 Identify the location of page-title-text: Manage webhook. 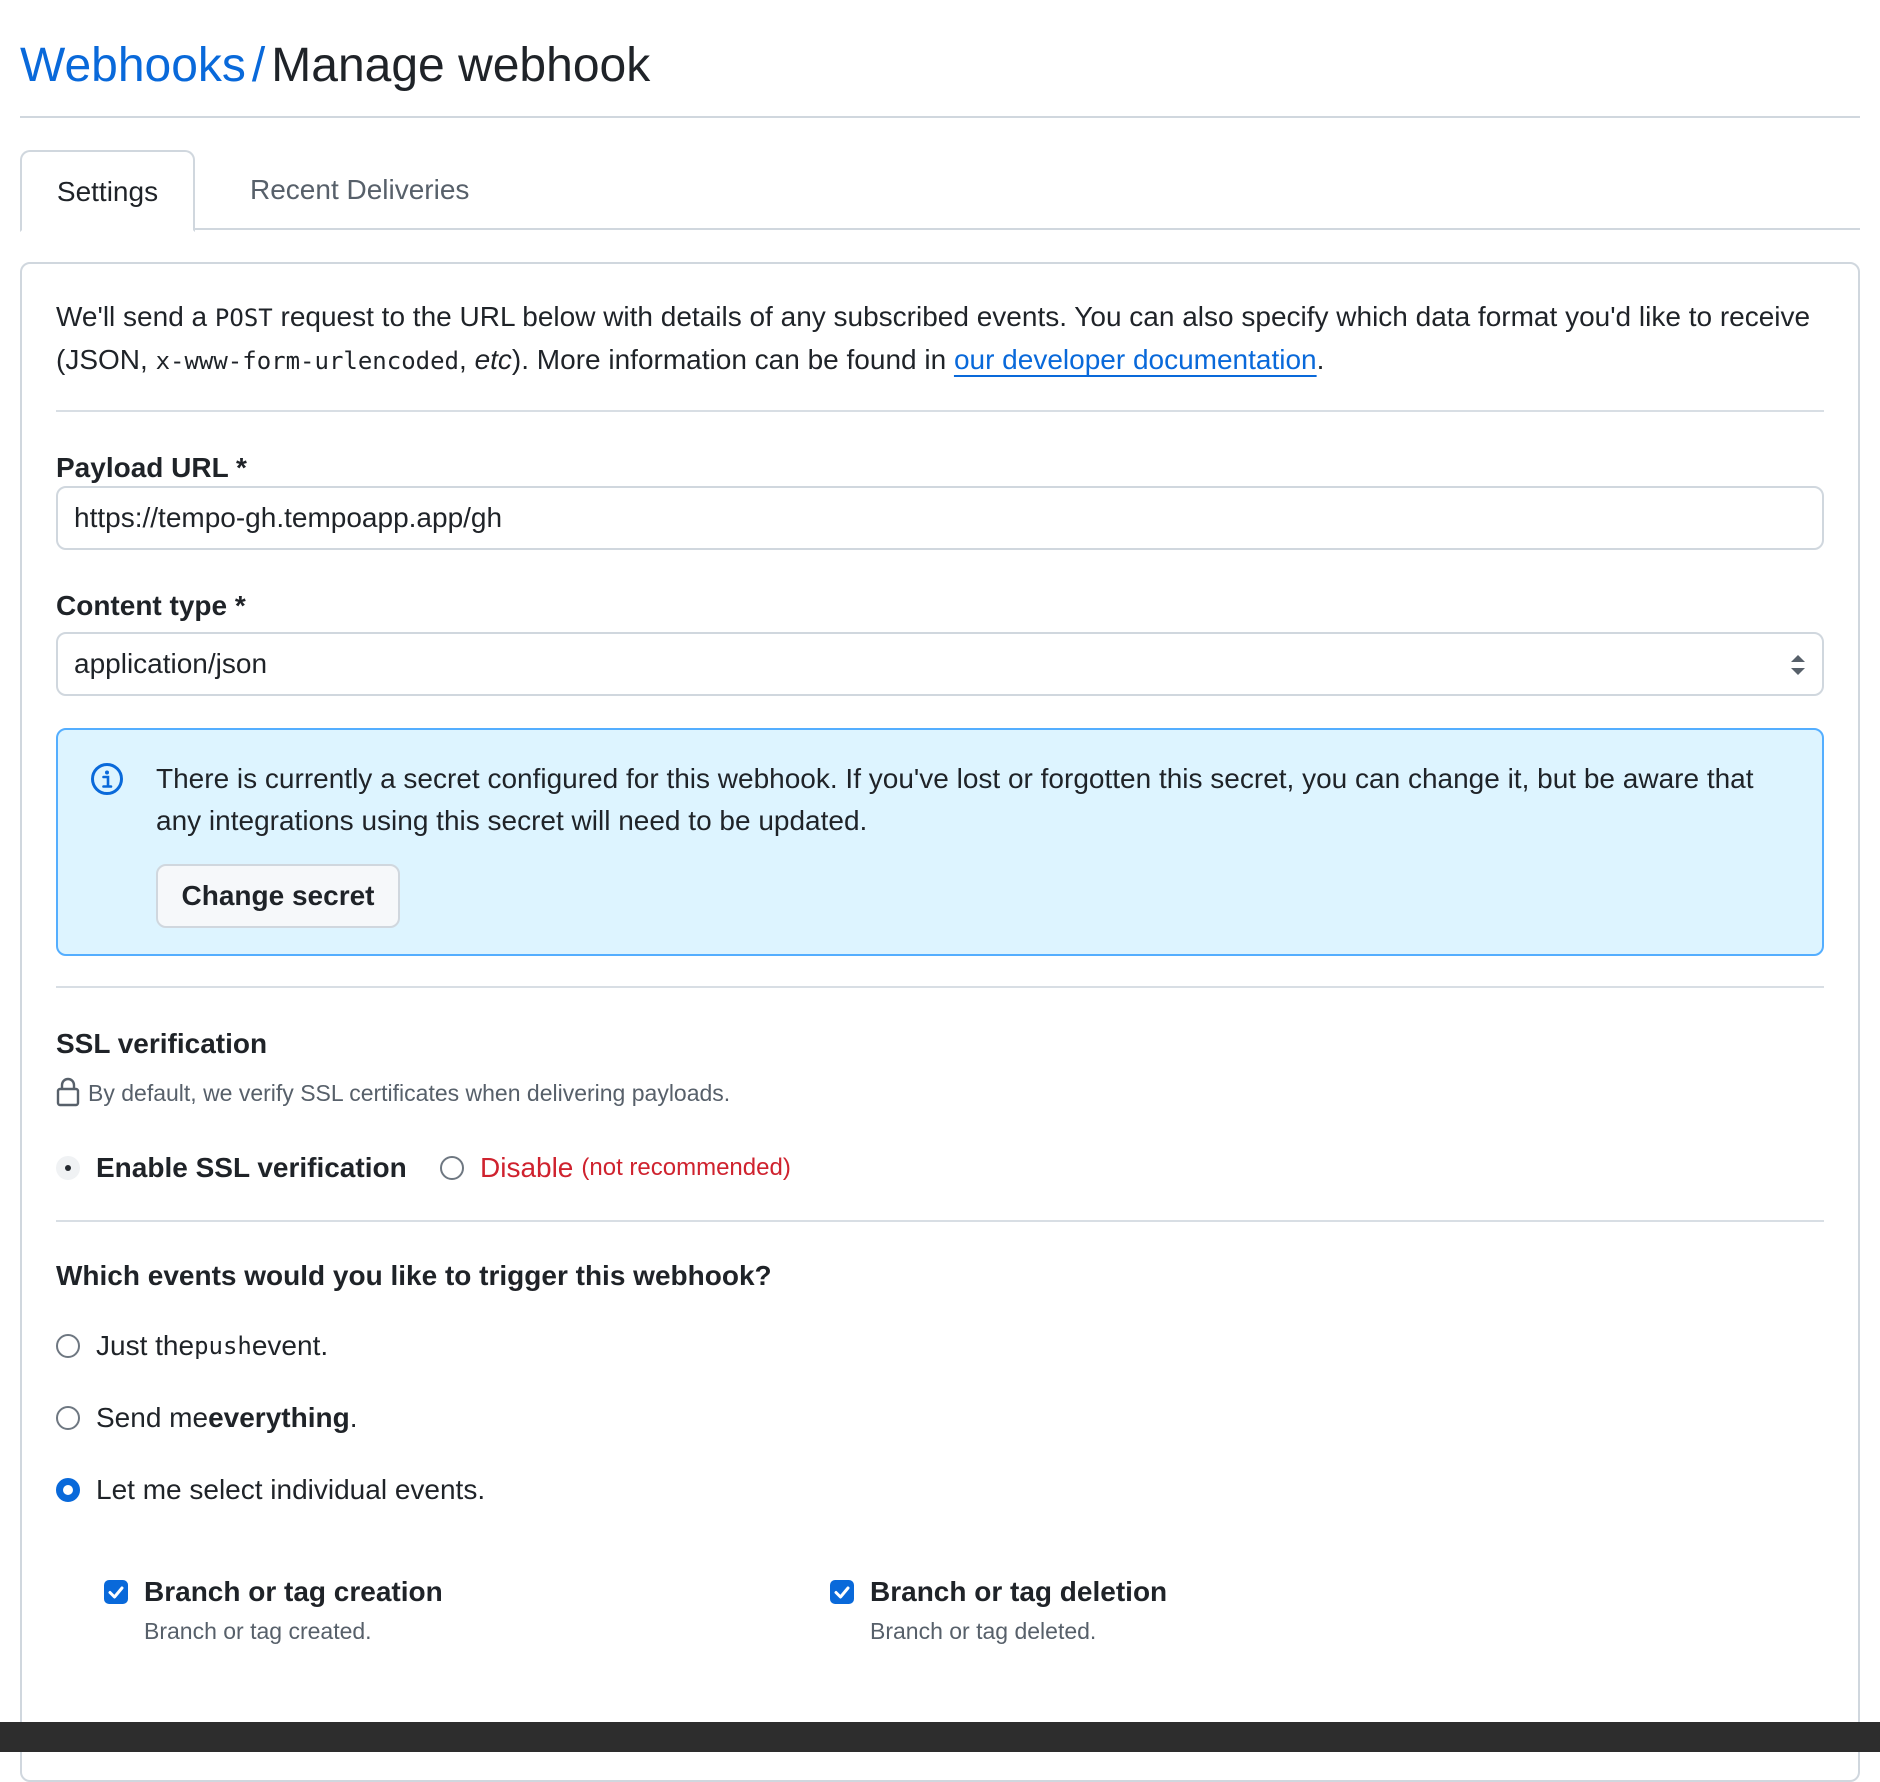
(461, 65).